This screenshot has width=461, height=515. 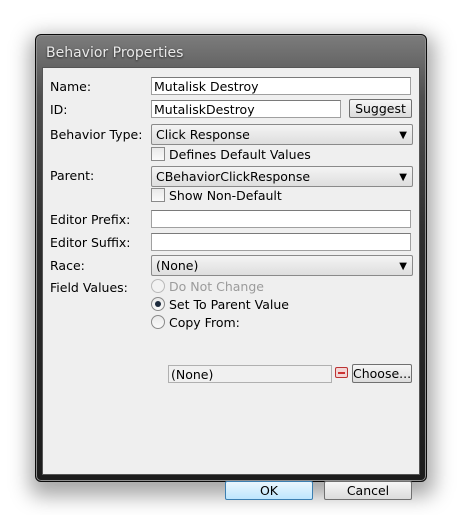 What do you see at coordinates (341, 372) in the screenshot?
I see `clear-icon` at bounding box center [341, 372].